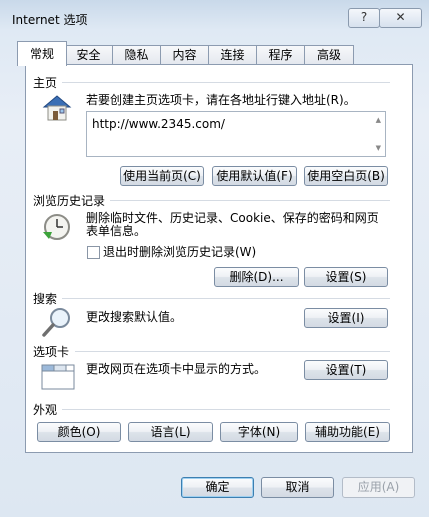 The image size is (429, 517). I want to click on tab-connections: 连接, so click(232, 55).